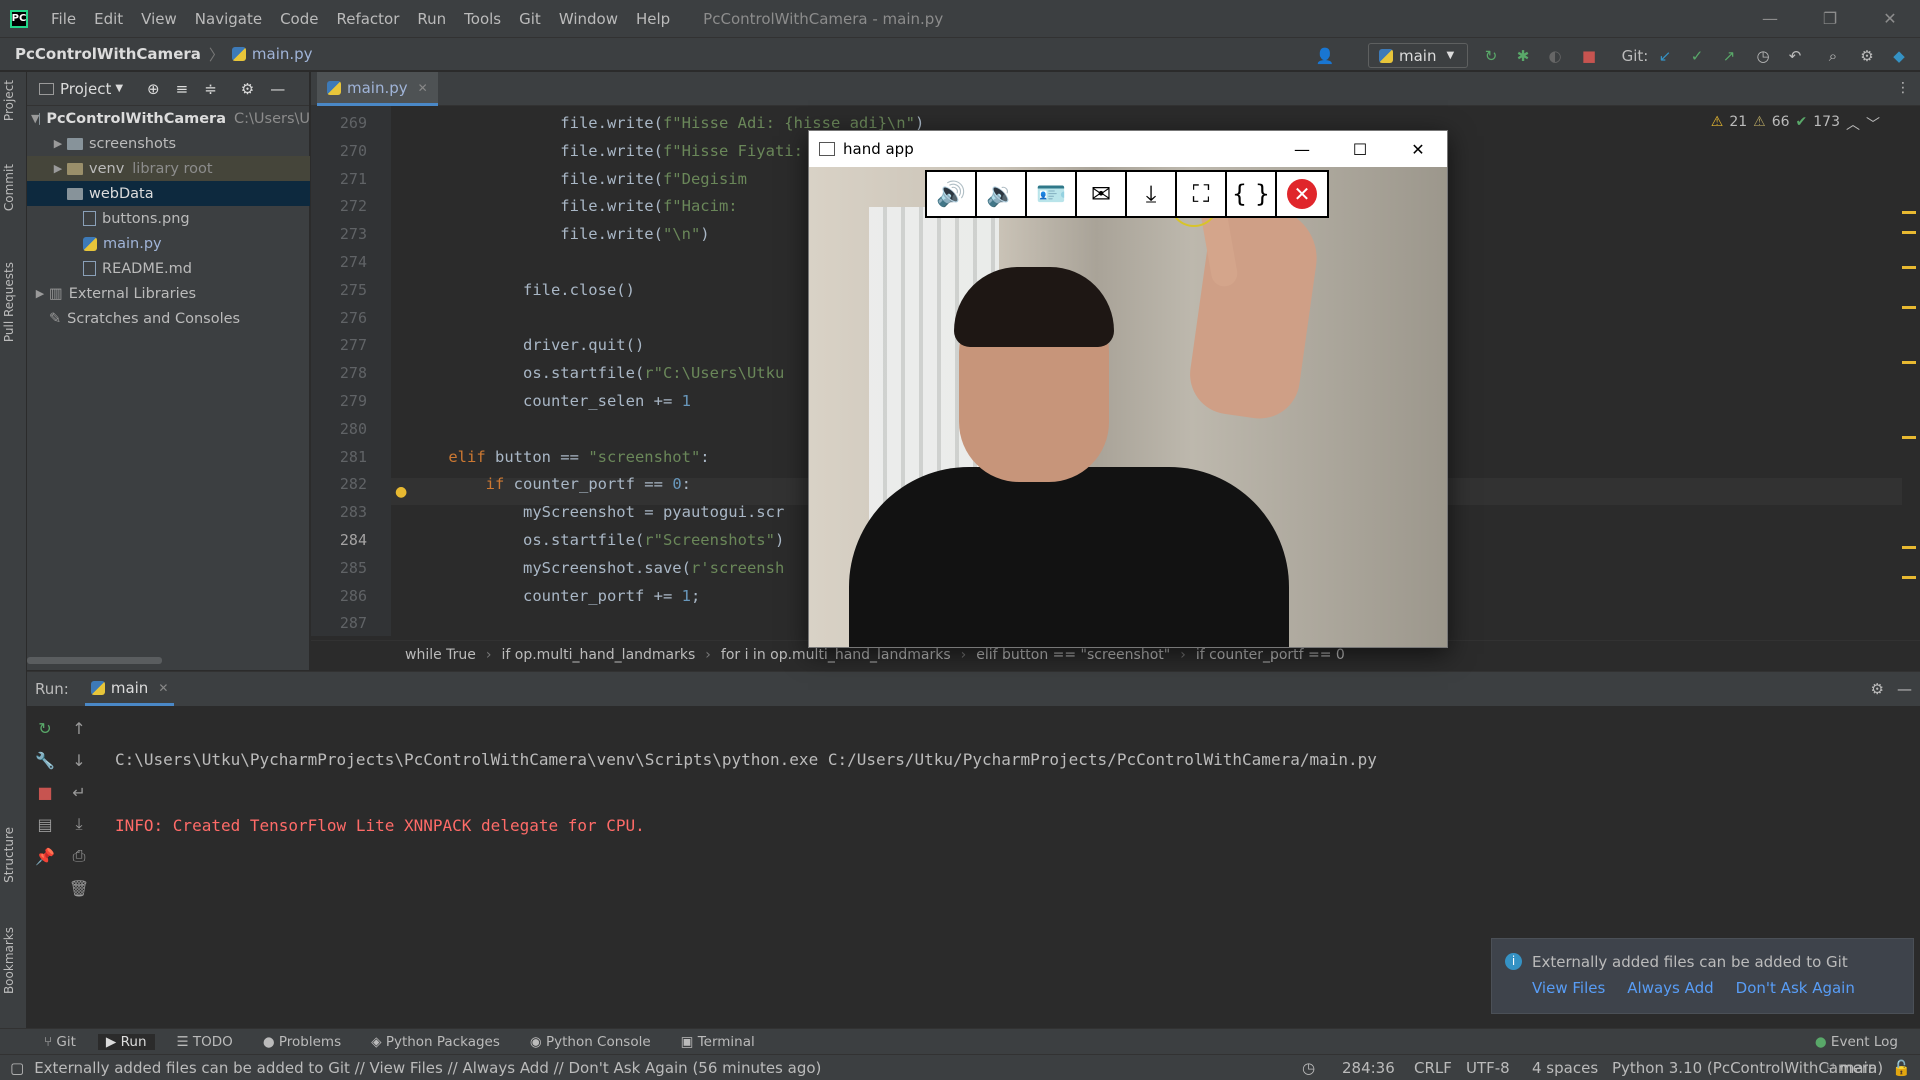 The width and height of the screenshot is (1920, 1080). What do you see at coordinates (1795, 124) in the screenshot?
I see `inspection-widget: ⚠ 21 ⚠ 66 ✔ 173 ︿ ﹀` at bounding box center [1795, 124].